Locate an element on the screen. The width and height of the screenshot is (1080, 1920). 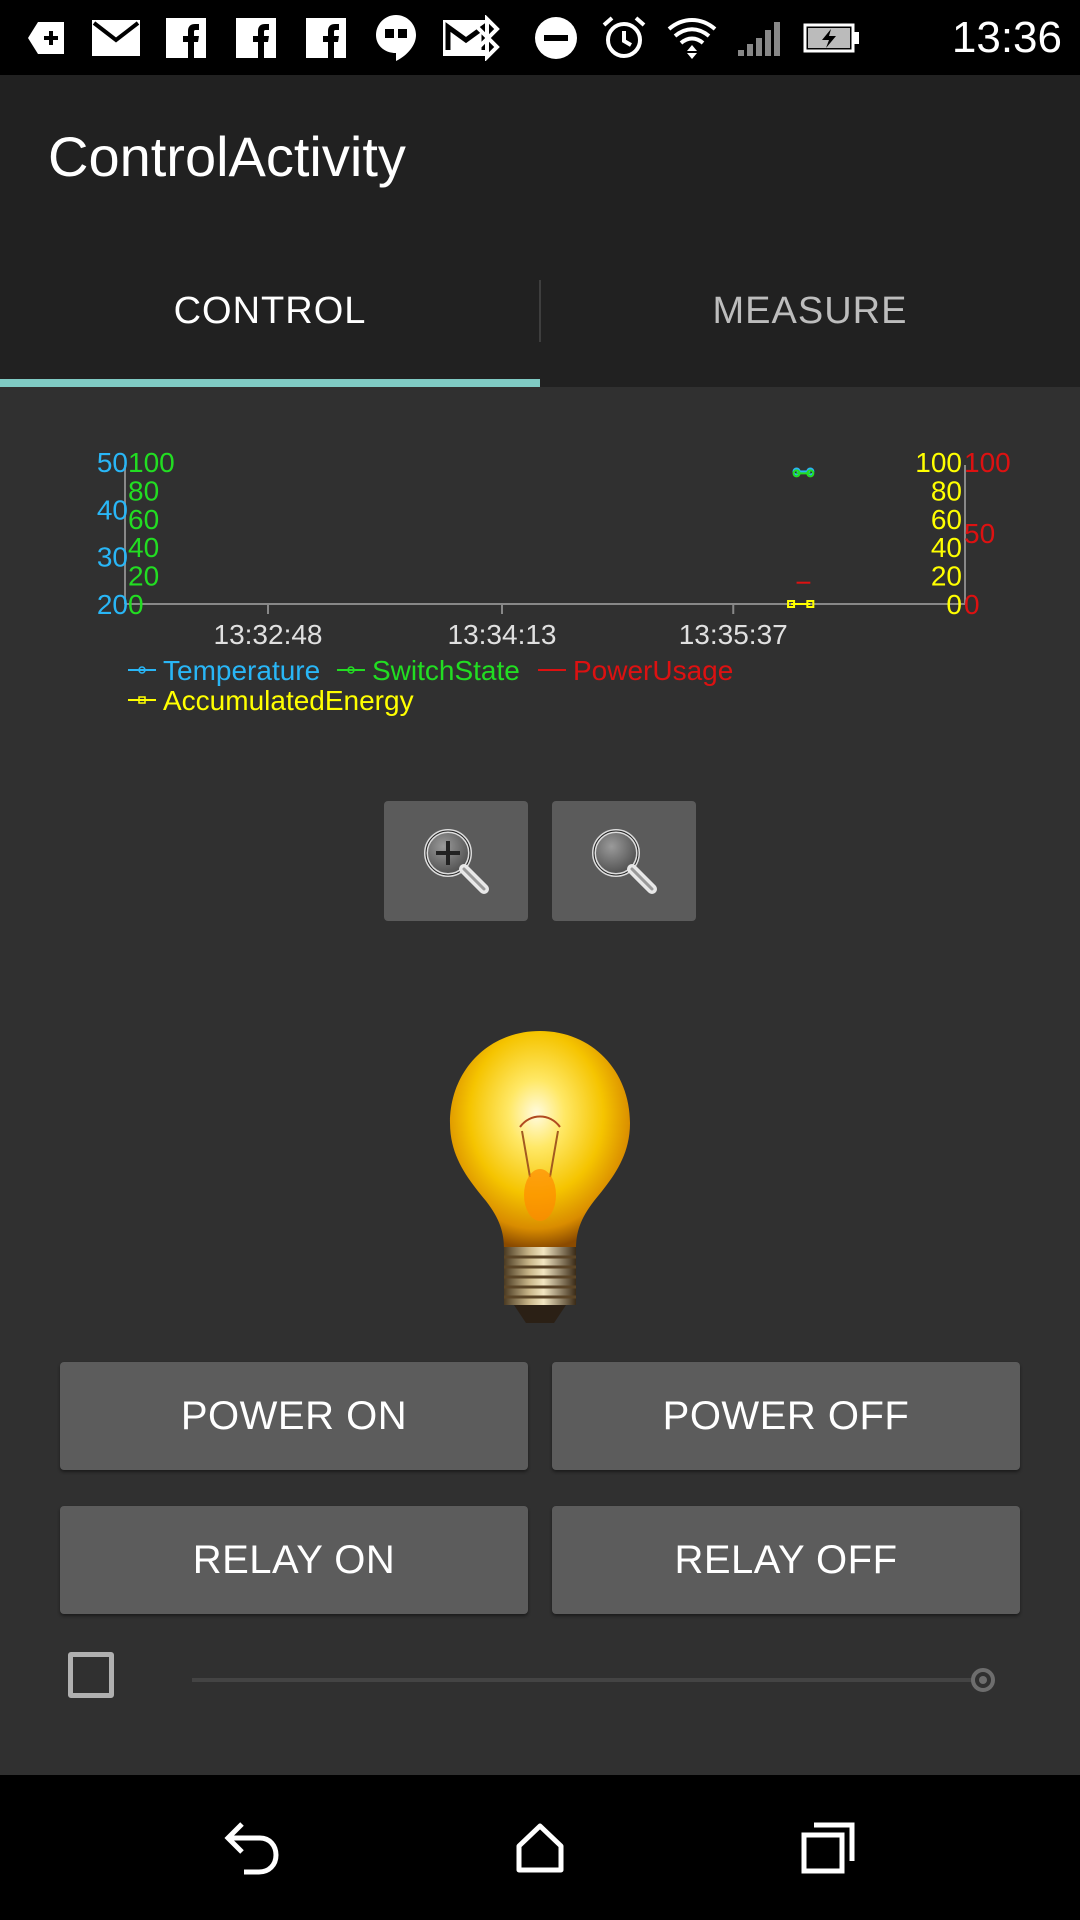
light-bulb-on-icon is located at coordinates (540, 1177).